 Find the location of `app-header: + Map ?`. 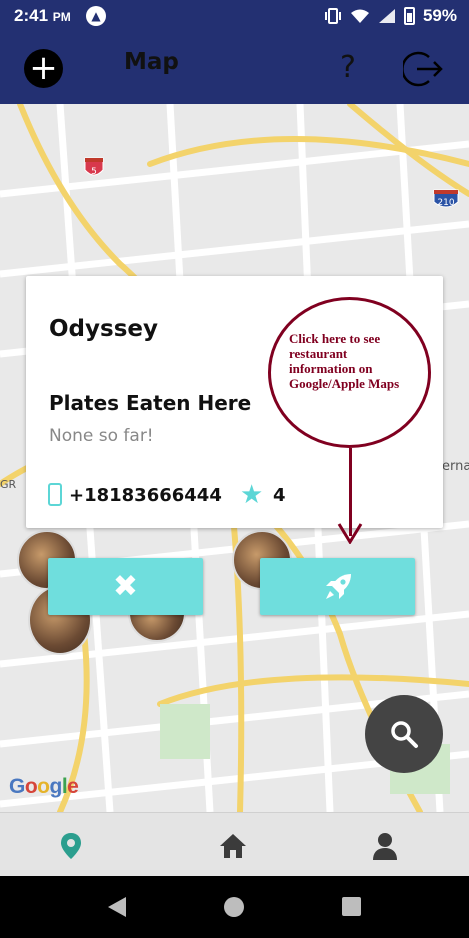

app-header: + Map ? is located at coordinates (234, 68).